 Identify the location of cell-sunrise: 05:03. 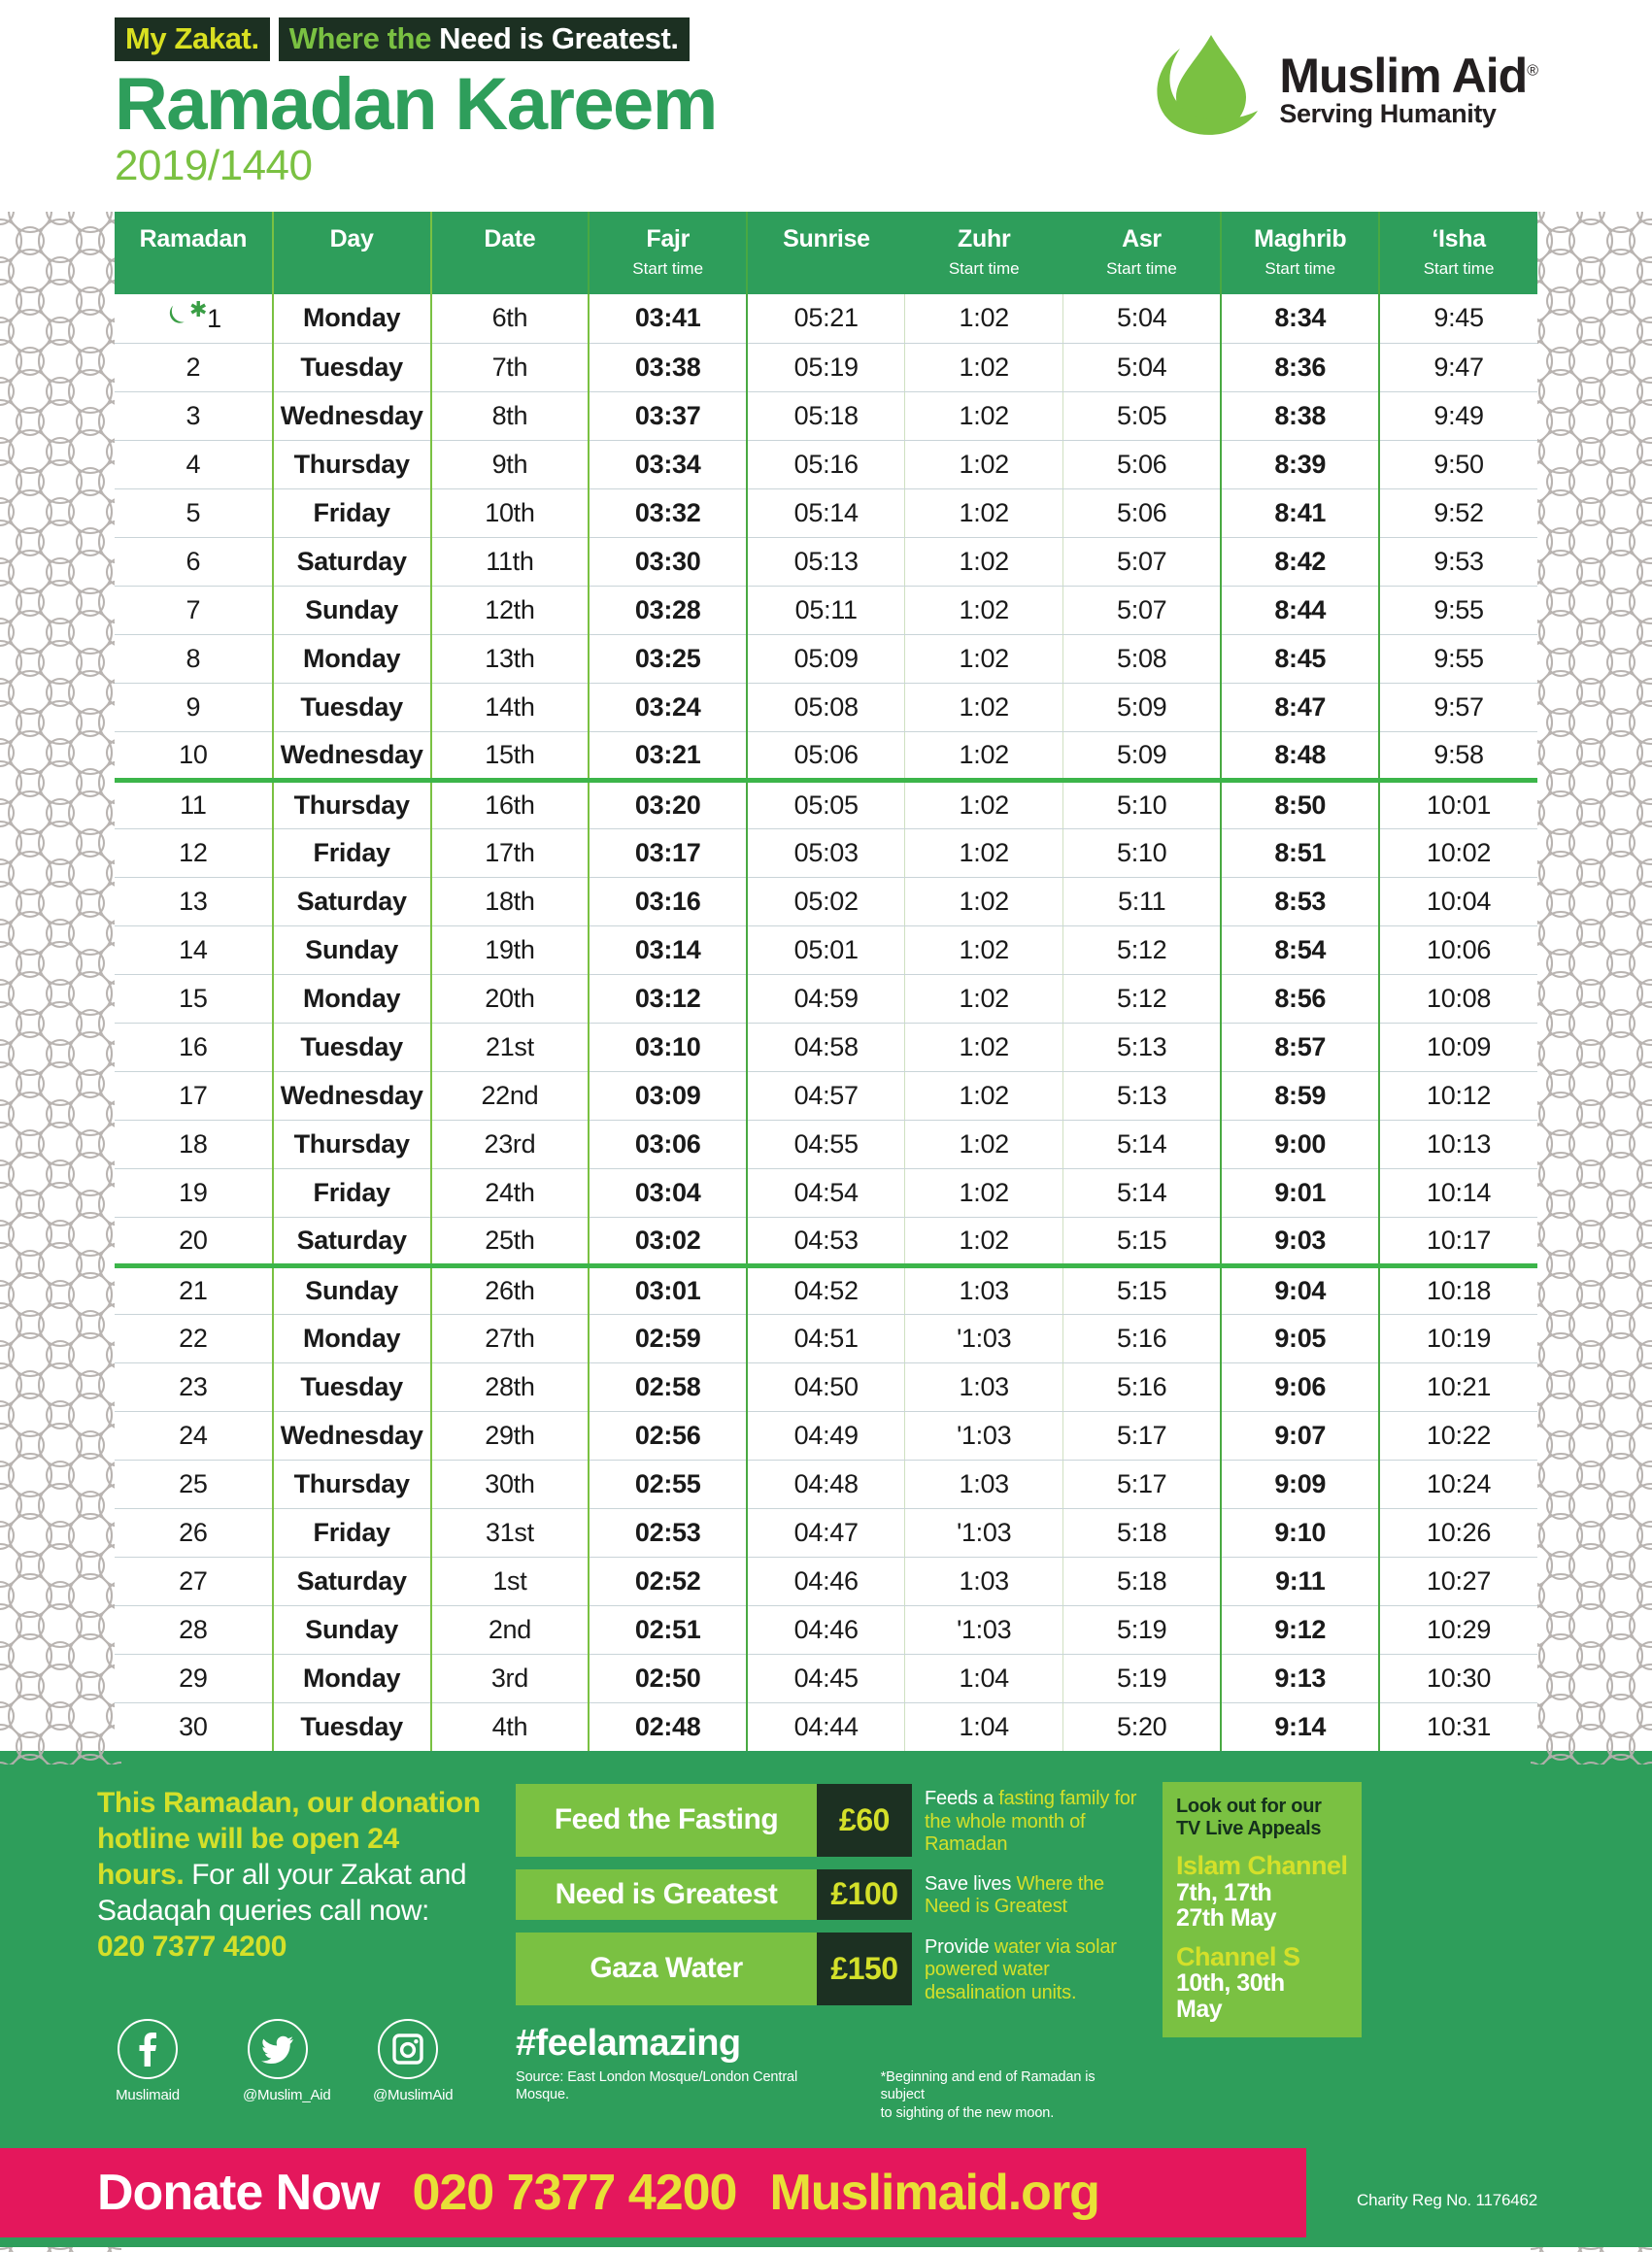
(826, 853).